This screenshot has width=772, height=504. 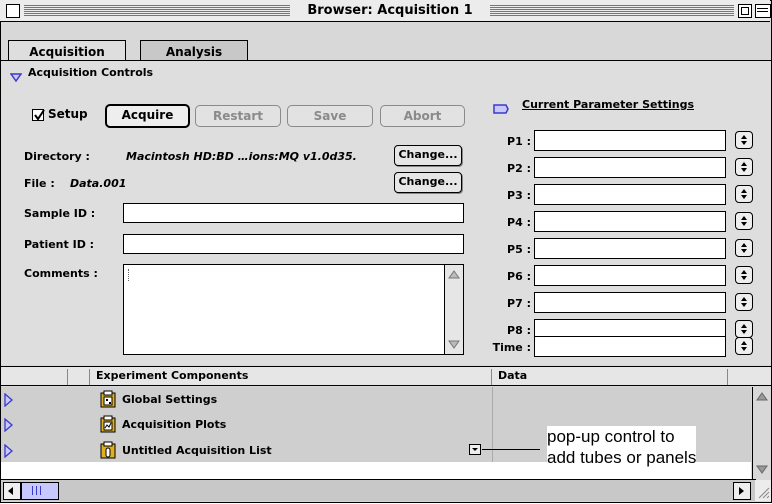 What do you see at coordinates (60, 213) in the screenshot?
I see `sample-id-label: Sample ID :` at bounding box center [60, 213].